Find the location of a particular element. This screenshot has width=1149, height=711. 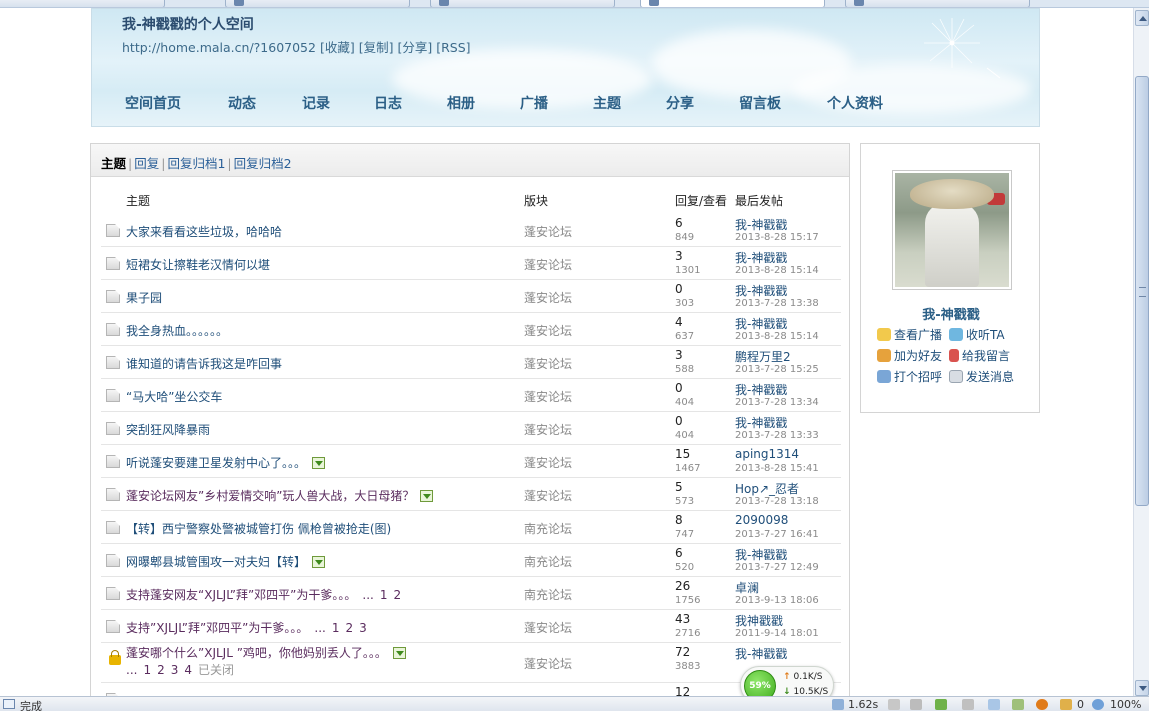

network-status-icon is located at coordinates (838, 704).